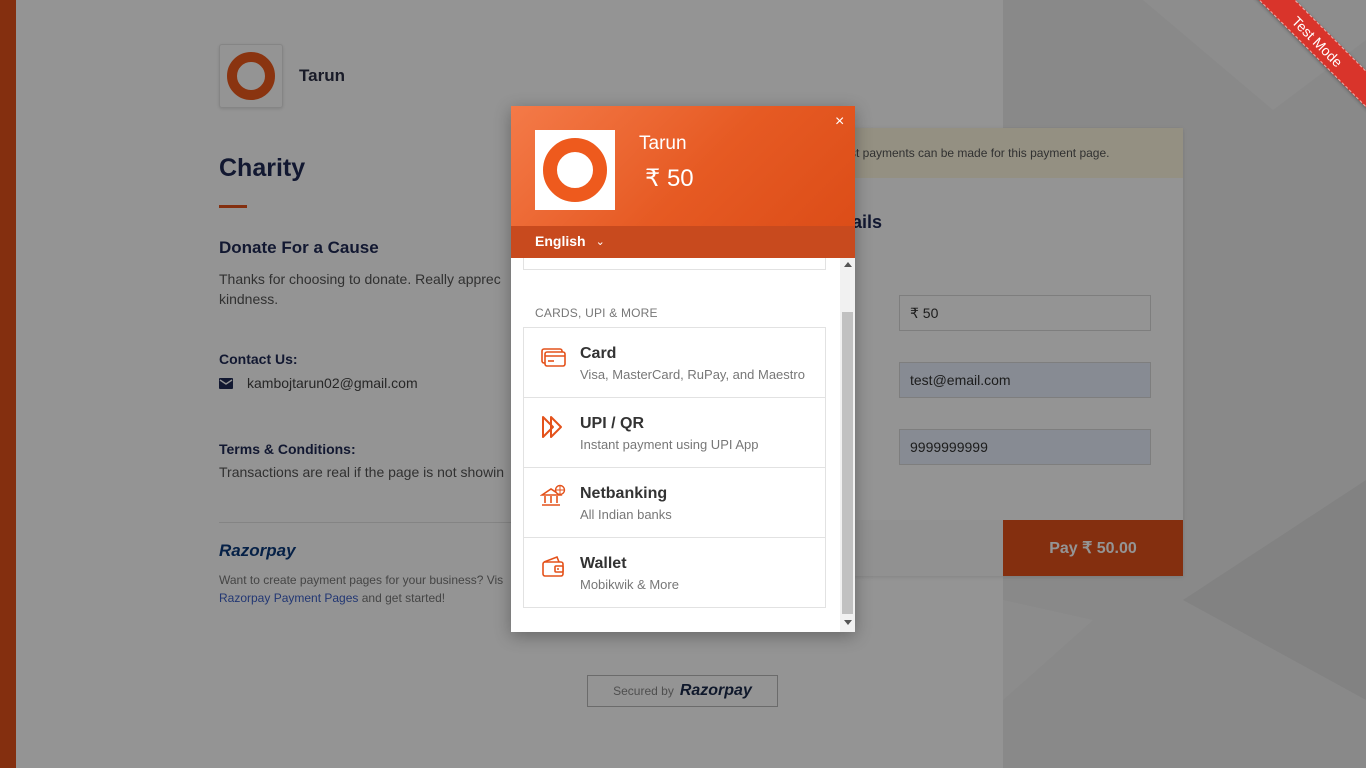 Image resolution: width=1366 pixels, height=768 pixels. I want to click on merchant-logo-ring-icon, so click(575, 170).